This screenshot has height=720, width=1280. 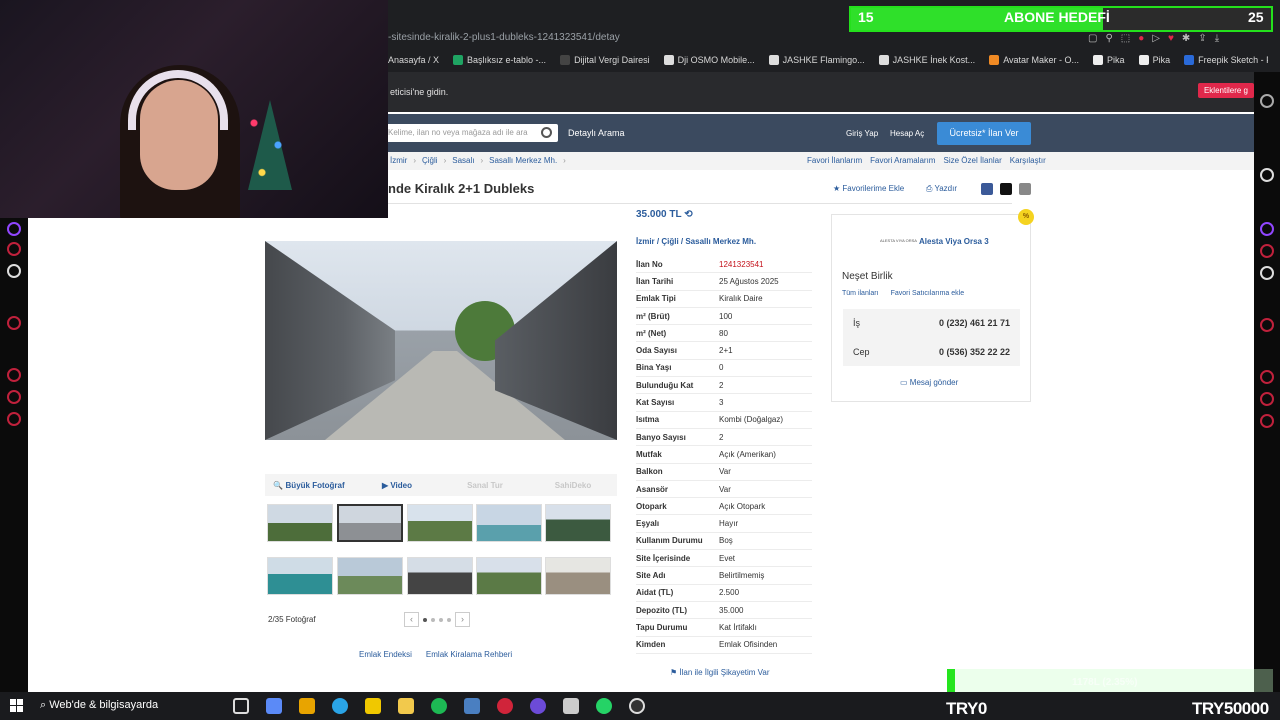 I want to click on login-link: Giriş Yap, so click(x=862, y=133).